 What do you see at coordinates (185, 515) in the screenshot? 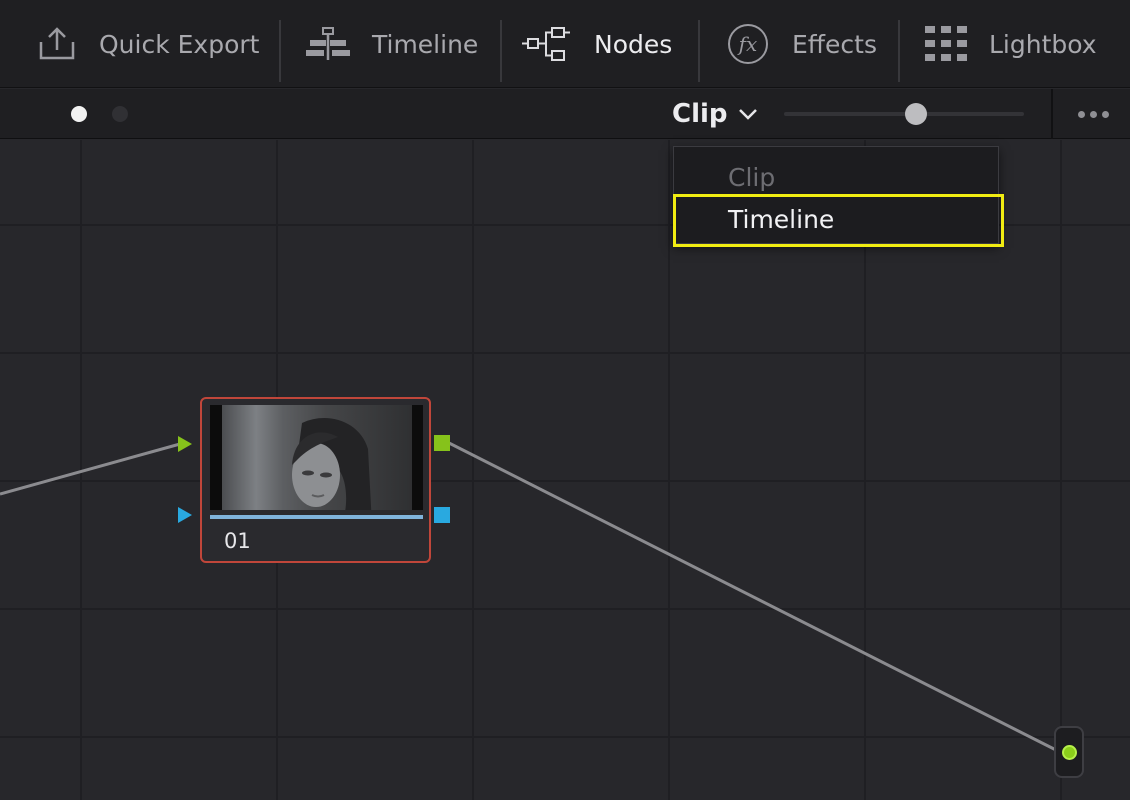
I see `alpha-input-port` at bounding box center [185, 515].